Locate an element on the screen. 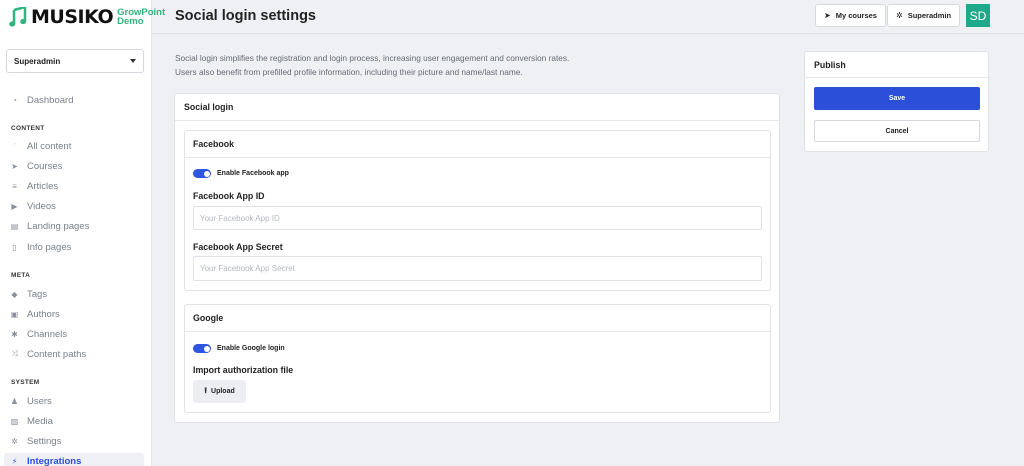  brand-logo: MUSIKO GrowPoint Demo is located at coordinates (87, 17).